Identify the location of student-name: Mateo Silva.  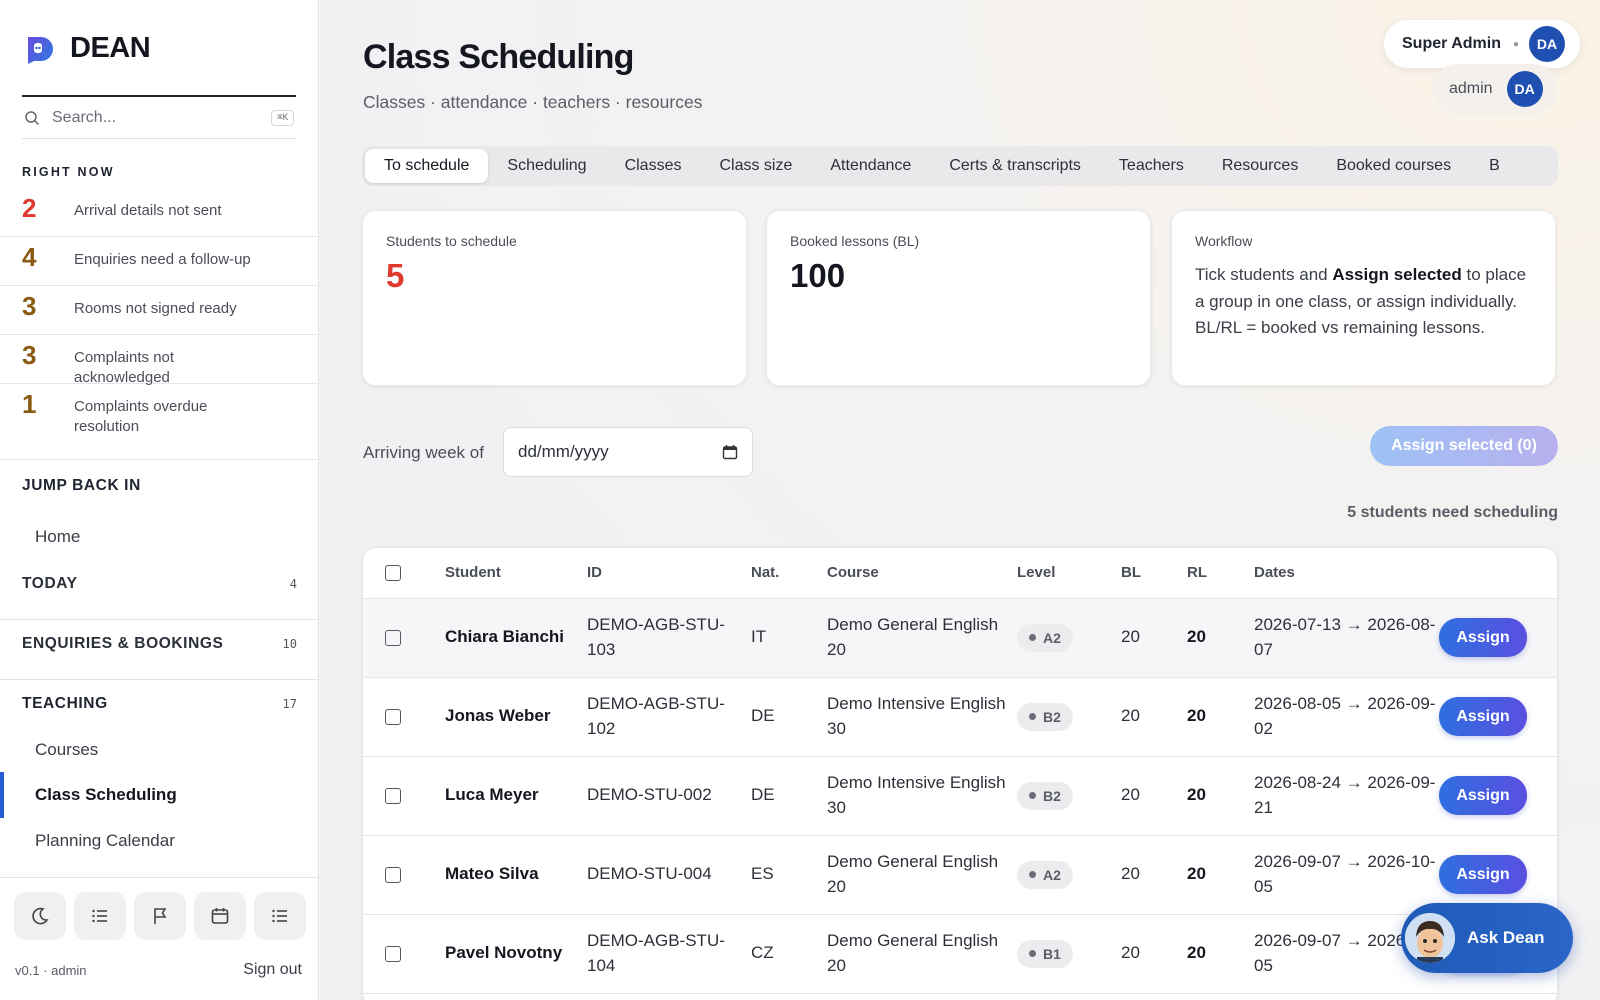
(516, 875).